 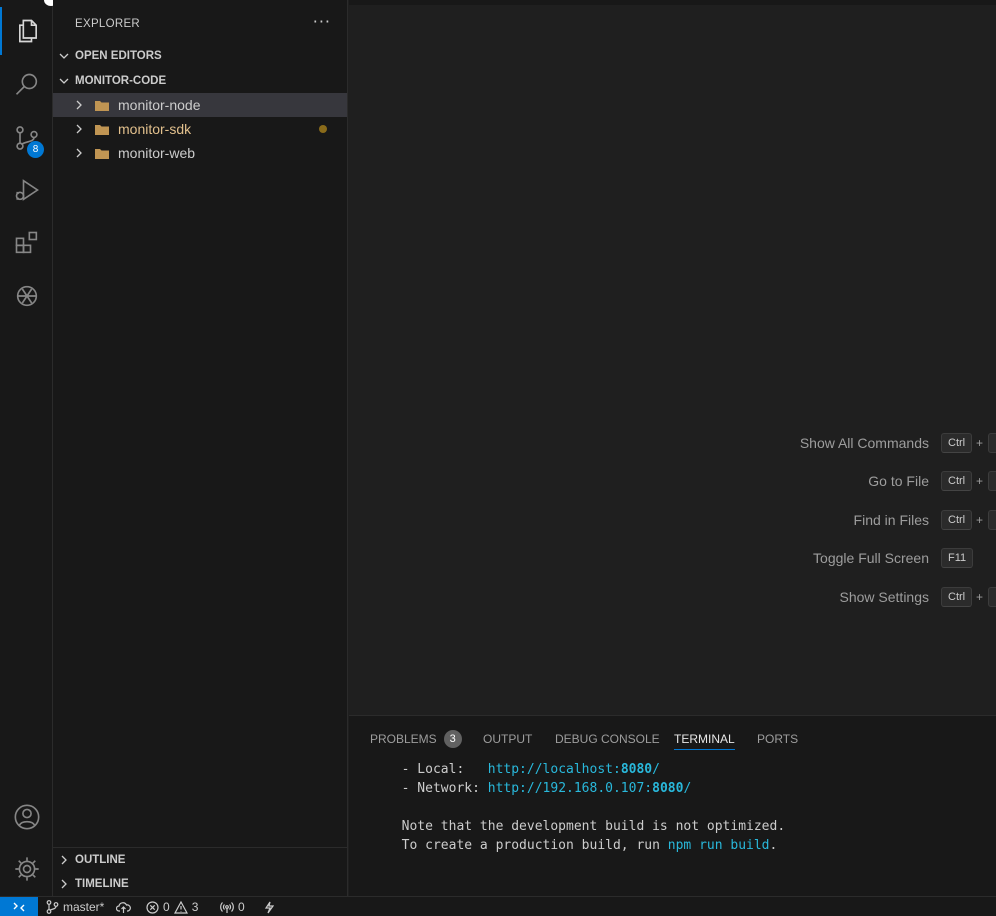 I want to click on error-icon, so click(x=152, y=907).